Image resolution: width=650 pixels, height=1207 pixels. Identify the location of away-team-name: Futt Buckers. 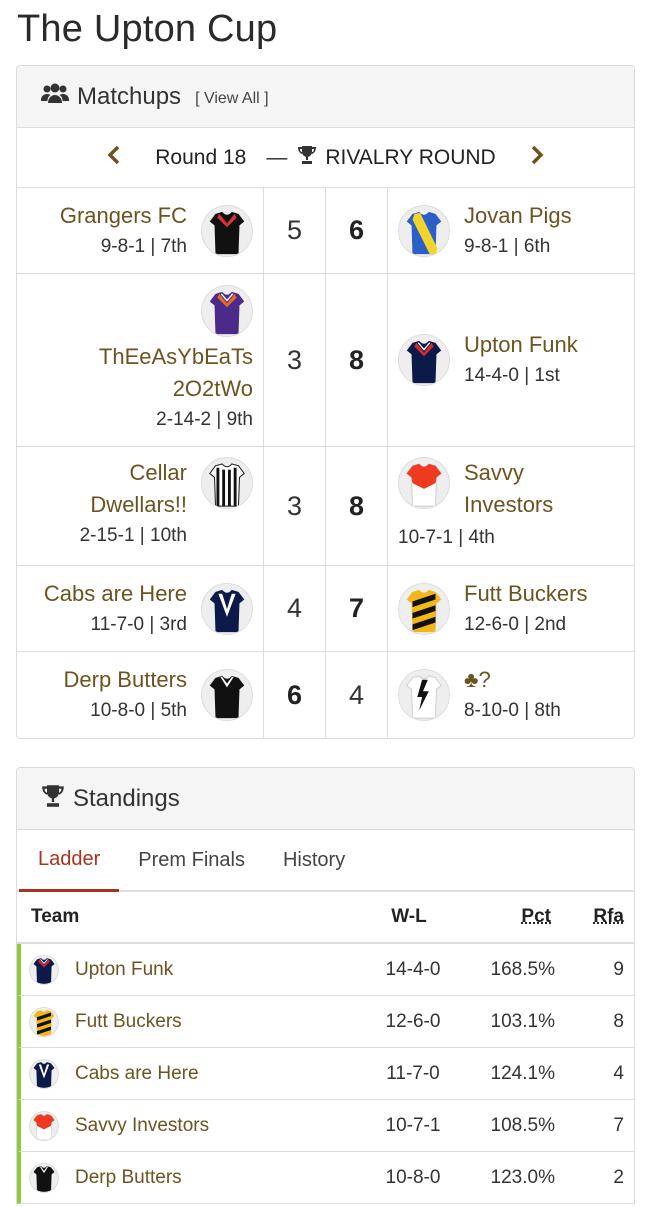
(525, 594).